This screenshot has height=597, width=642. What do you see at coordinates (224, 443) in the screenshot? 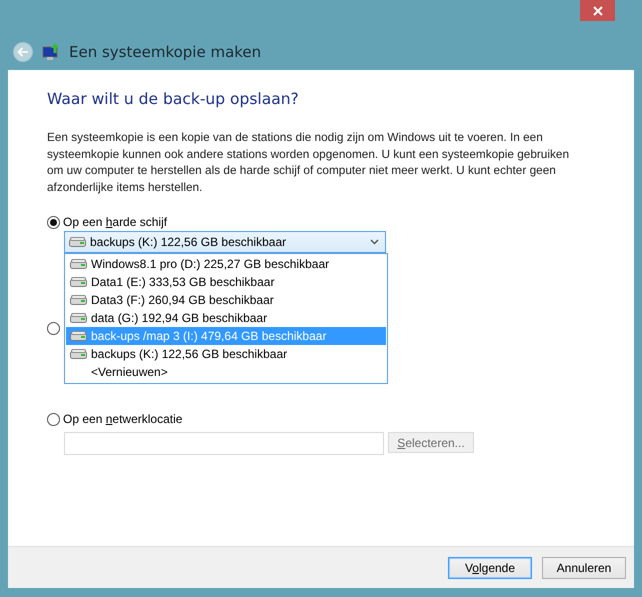
I see `location-field` at bounding box center [224, 443].